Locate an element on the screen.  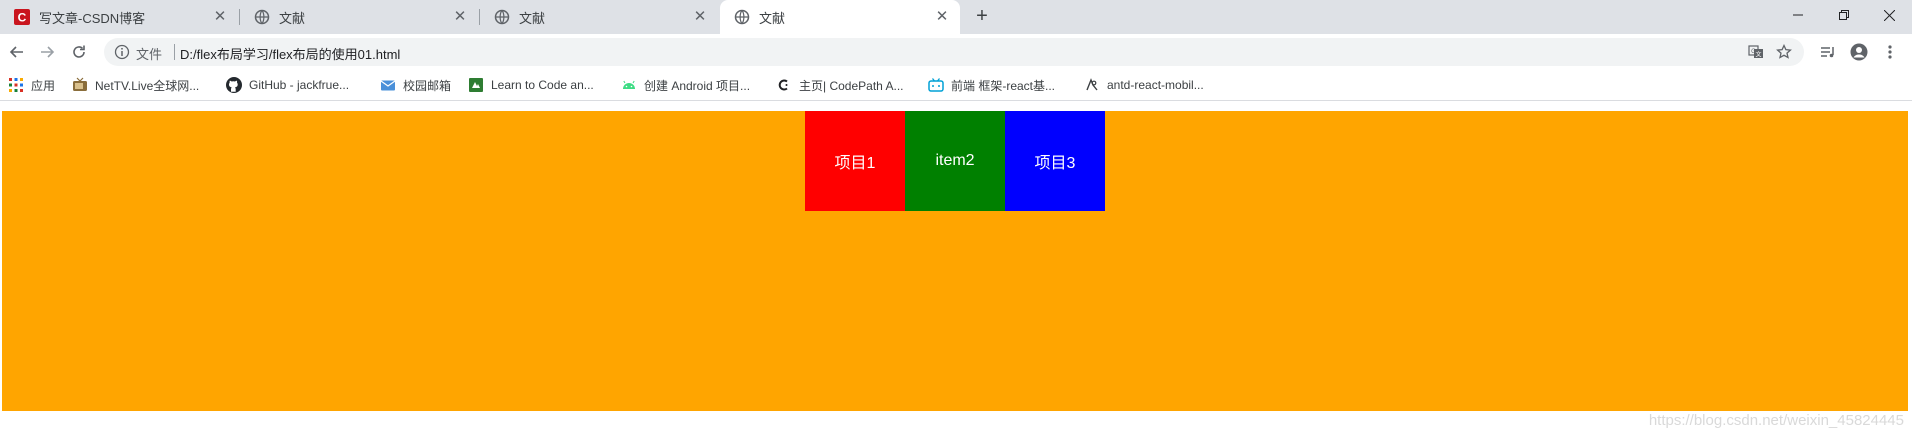
restore-icon is located at coordinates (1844, 15).